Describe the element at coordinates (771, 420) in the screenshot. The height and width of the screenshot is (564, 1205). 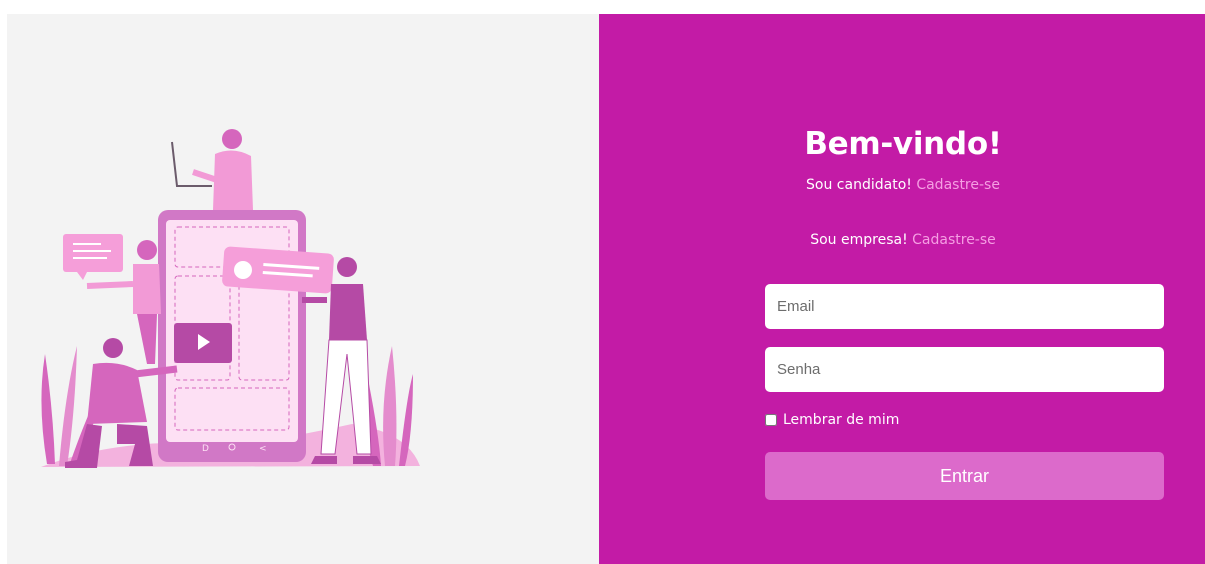
I see `remember-me-checkbox` at that location.